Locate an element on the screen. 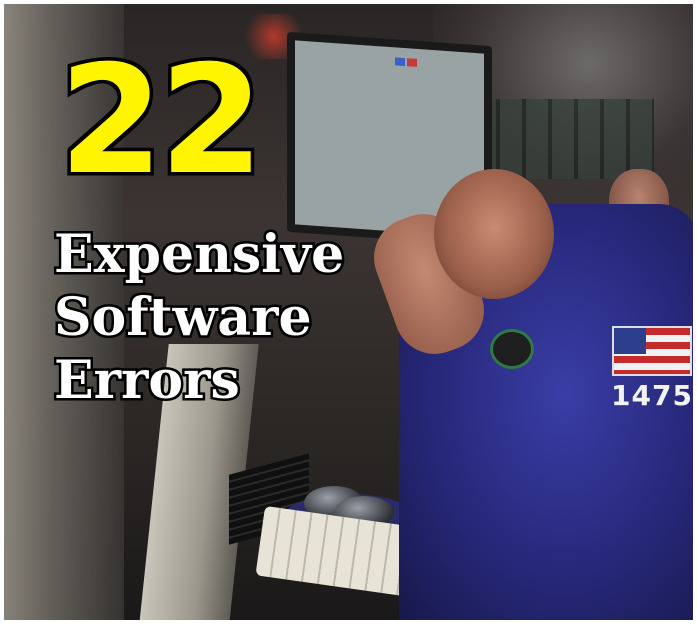 This screenshot has width=697, height=628. trader-badge-number: 1475 is located at coordinates (652, 395).